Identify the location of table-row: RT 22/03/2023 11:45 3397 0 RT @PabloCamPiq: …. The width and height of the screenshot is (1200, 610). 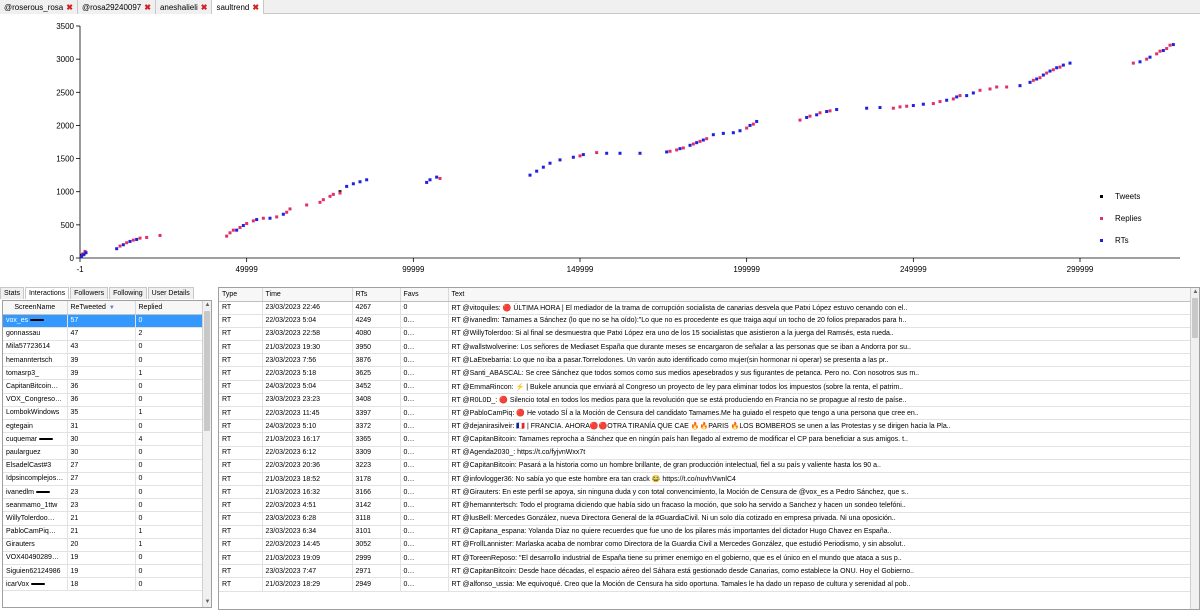
(705, 413).